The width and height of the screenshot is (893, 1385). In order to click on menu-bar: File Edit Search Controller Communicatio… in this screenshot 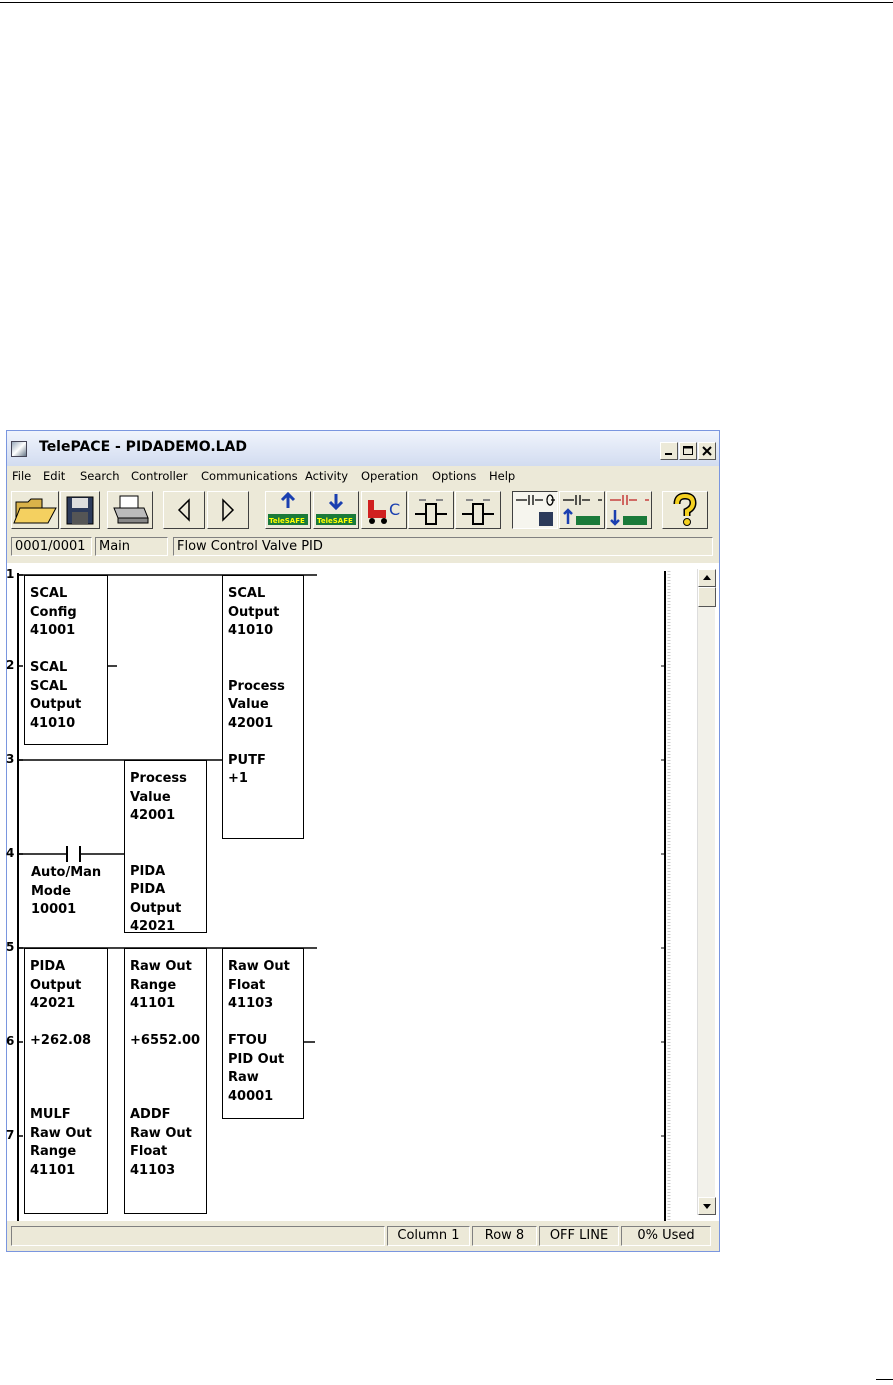, I will do `click(363, 477)`.